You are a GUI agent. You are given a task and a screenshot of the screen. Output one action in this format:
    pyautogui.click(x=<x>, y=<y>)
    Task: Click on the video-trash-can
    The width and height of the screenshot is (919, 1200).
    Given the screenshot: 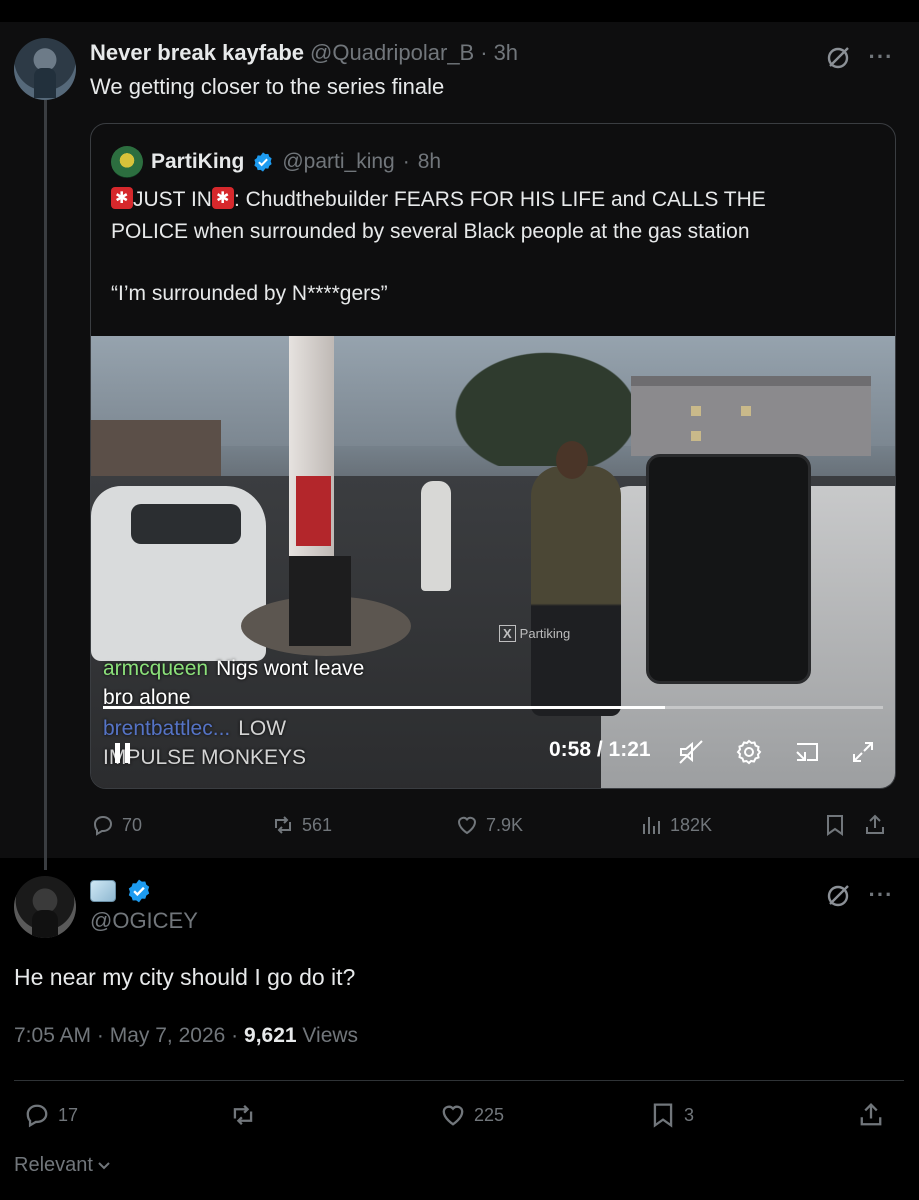 What is the action you would take?
    pyautogui.click(x=320, y=601)
    